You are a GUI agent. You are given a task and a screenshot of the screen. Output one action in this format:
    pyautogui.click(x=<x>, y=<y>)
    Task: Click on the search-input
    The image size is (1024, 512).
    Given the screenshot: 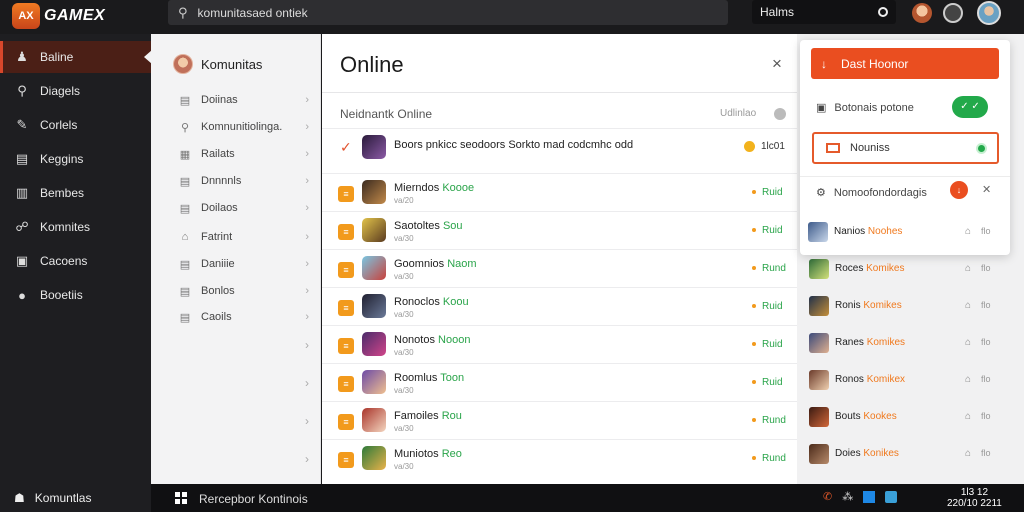 What is the action you would take?
    pyautogui.click(x=447, y=12)
    